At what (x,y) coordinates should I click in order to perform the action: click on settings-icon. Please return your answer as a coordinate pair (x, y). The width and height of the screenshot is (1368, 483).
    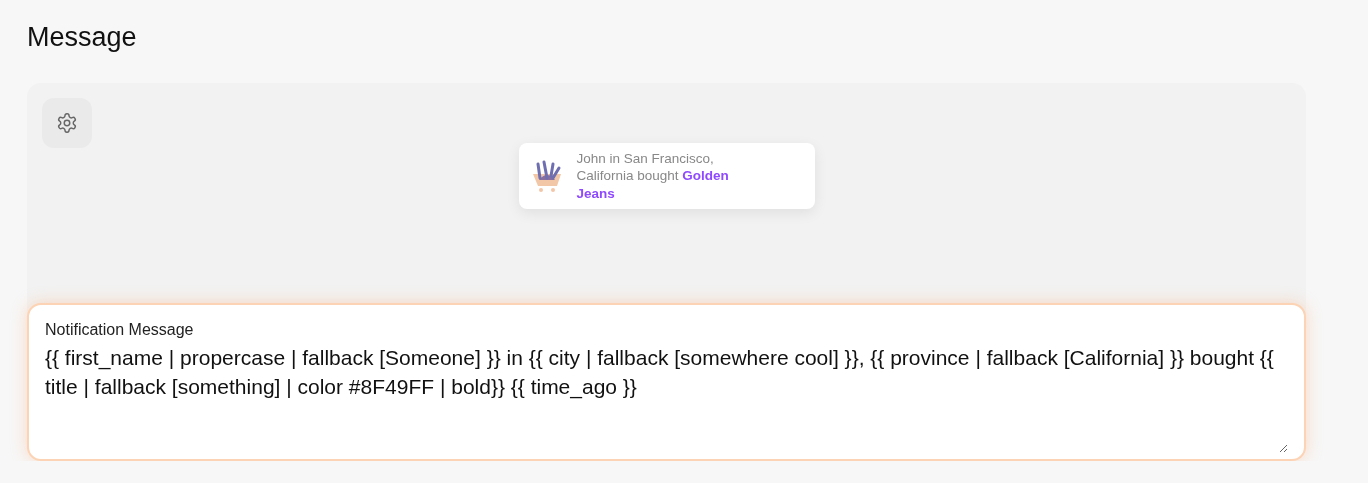
    Looking at the image, I should click on (67, 123).